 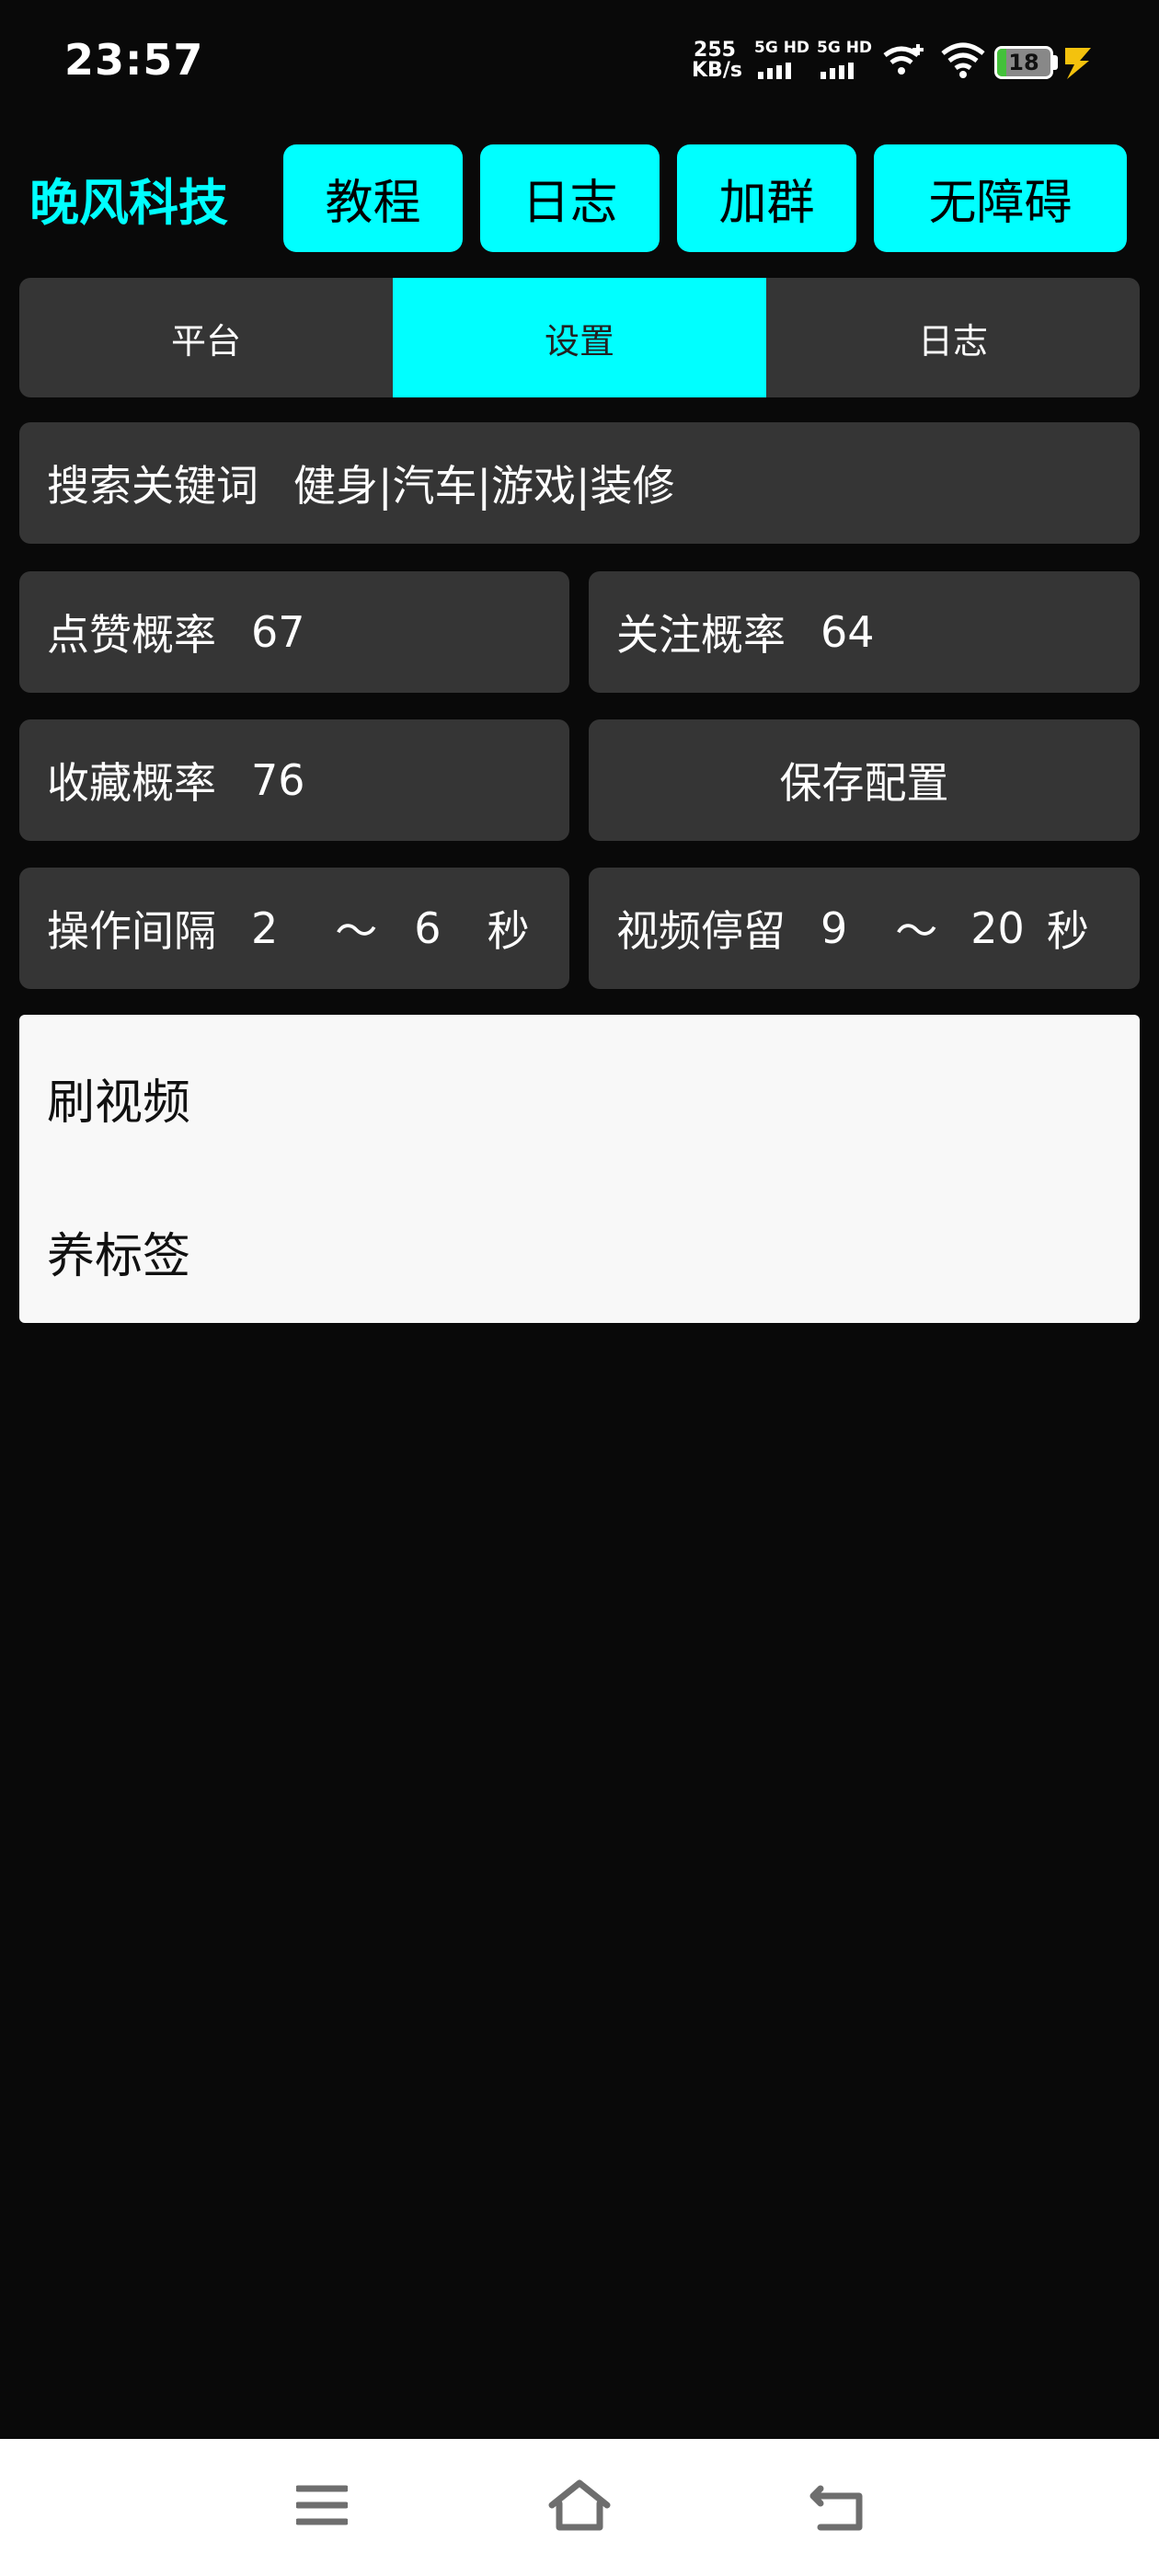 What do you see at coordinates (864, 928) in the screenshot?
I see `video-stay-field: 视频停留 9 ～ 20 秒` at bounding box center [864, 928].